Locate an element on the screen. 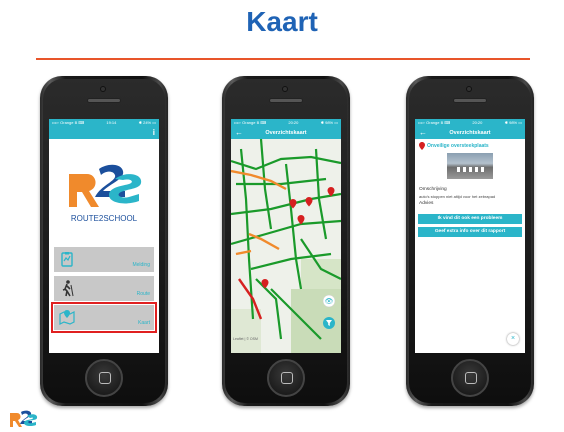 This screenshot has height=432, width=564. status-time: 19:14 is located at coordinates (111, 122).